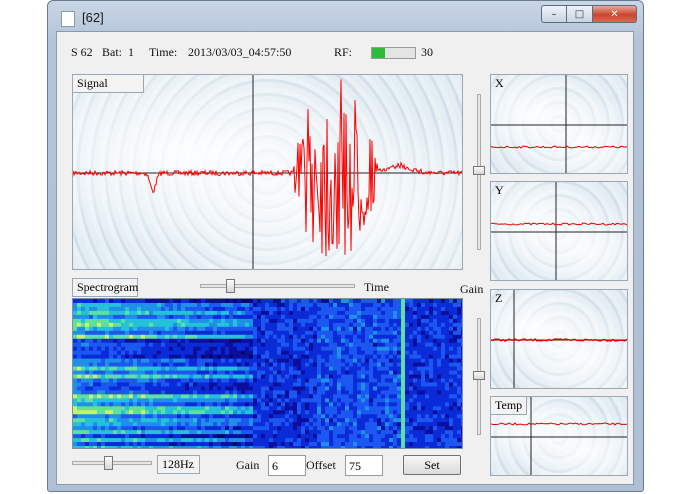  I want to click on frequency-value: 128Hz, so click(178, 464).